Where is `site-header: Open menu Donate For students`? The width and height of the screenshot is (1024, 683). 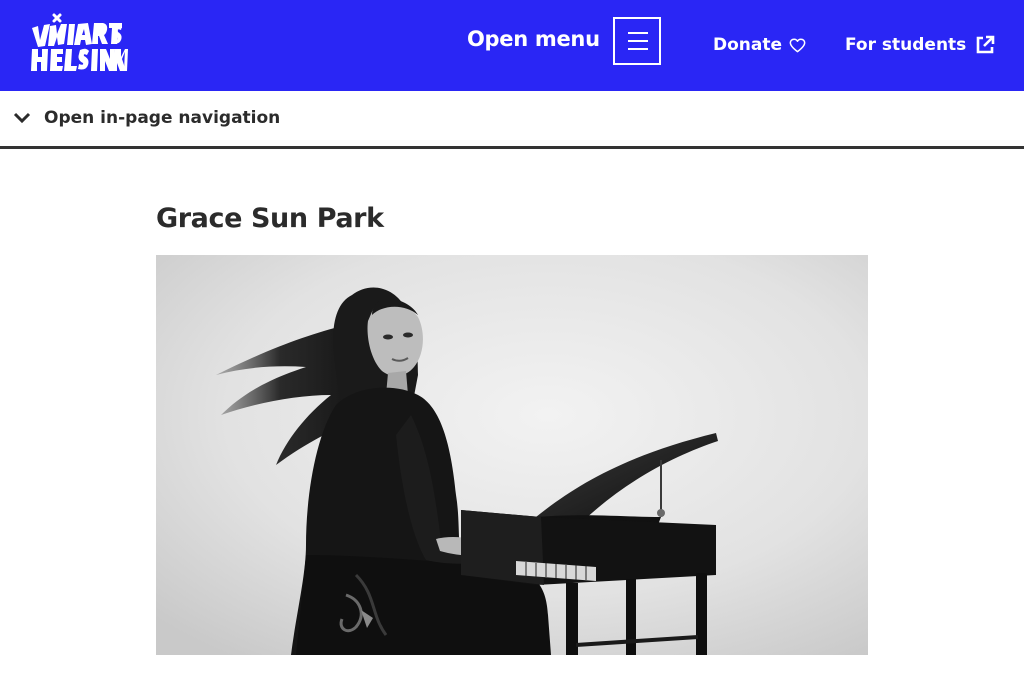 site-header: Open menu Donate For students is located at coordinates (512, 45).